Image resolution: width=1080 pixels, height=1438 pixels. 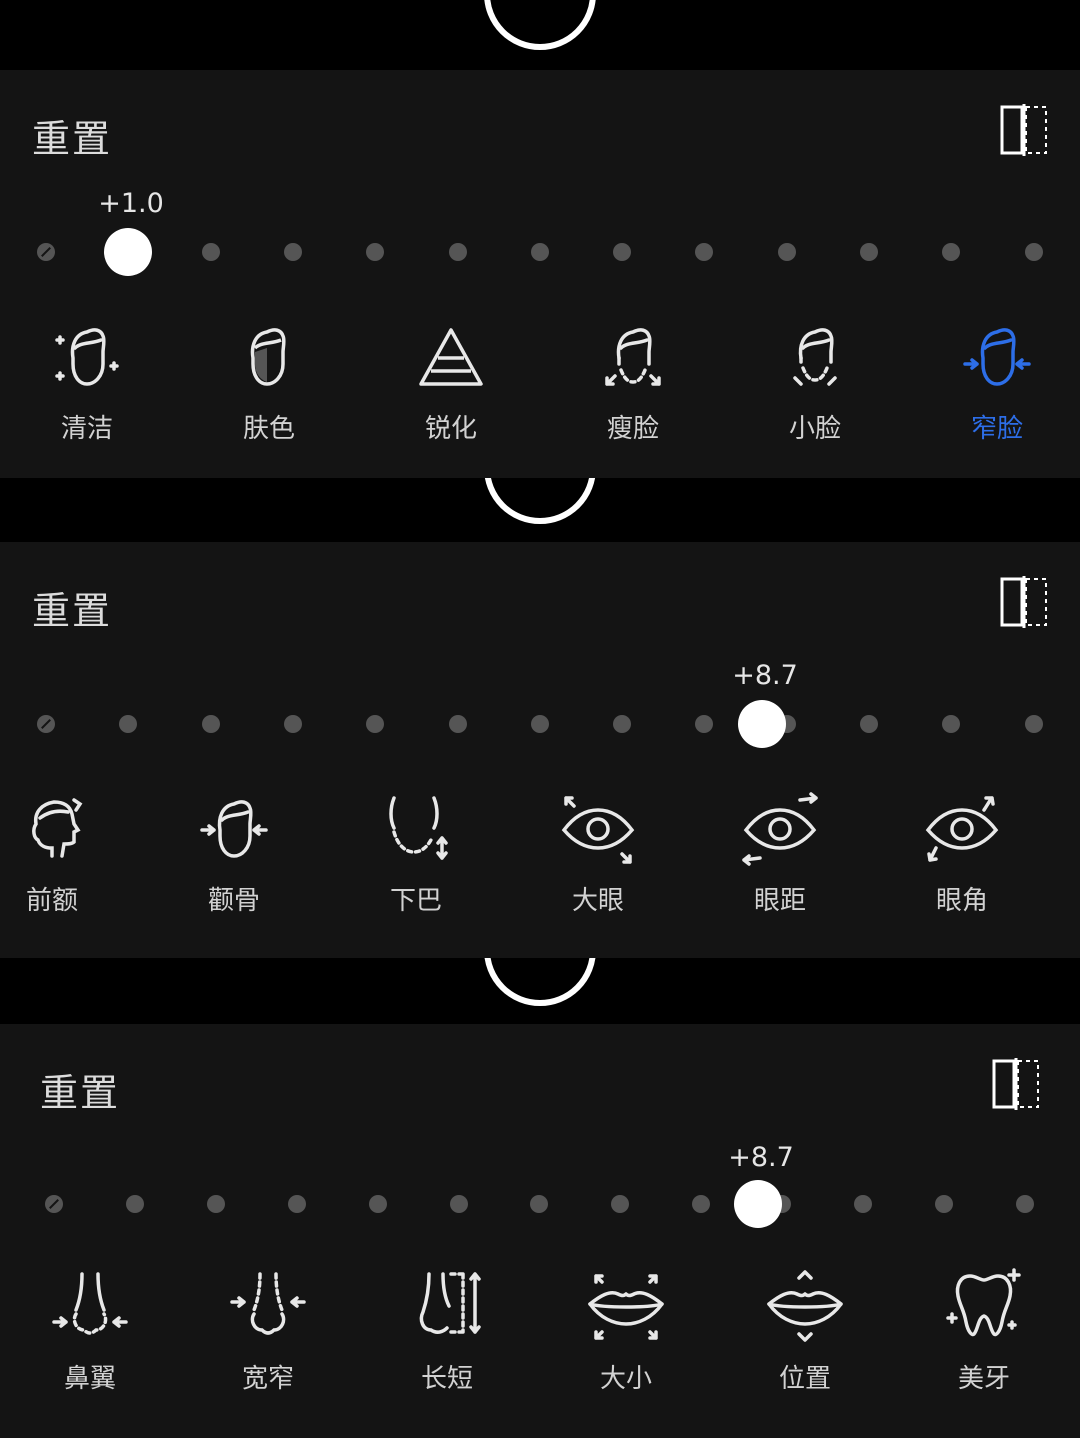 What do you see at coordinates (779, 901) in the screenshot?
I see `tool-label: 眼距` at bounding box center [779, 901].